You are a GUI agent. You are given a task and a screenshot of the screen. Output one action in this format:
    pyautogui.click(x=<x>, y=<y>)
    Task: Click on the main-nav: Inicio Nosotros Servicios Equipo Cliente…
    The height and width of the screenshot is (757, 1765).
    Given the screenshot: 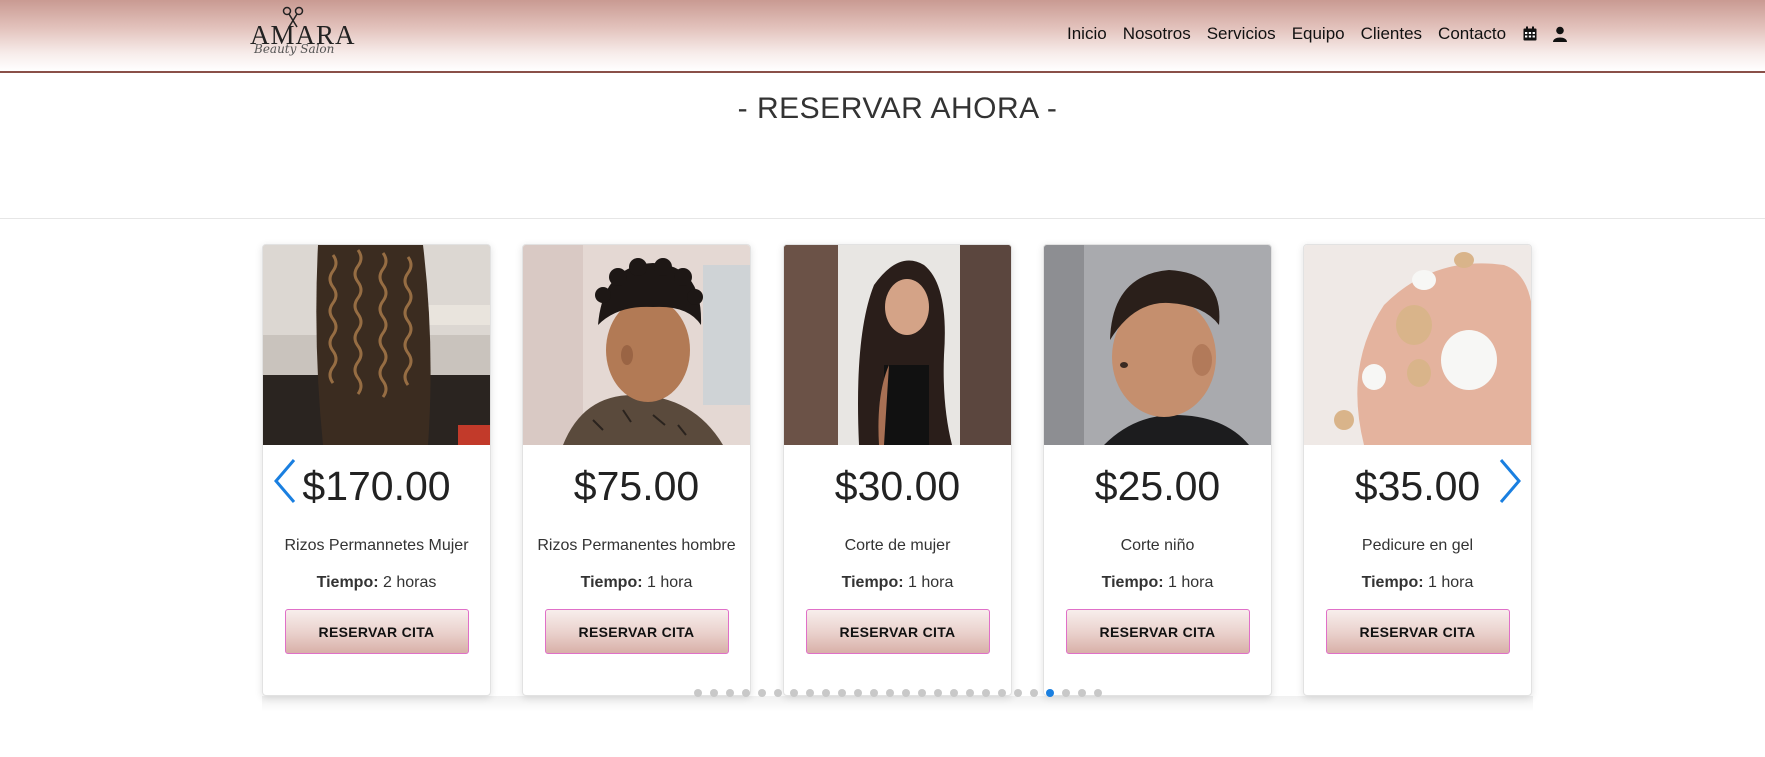 What is the action you would take?
    pyautogui.click(x=1324, y=34)
    